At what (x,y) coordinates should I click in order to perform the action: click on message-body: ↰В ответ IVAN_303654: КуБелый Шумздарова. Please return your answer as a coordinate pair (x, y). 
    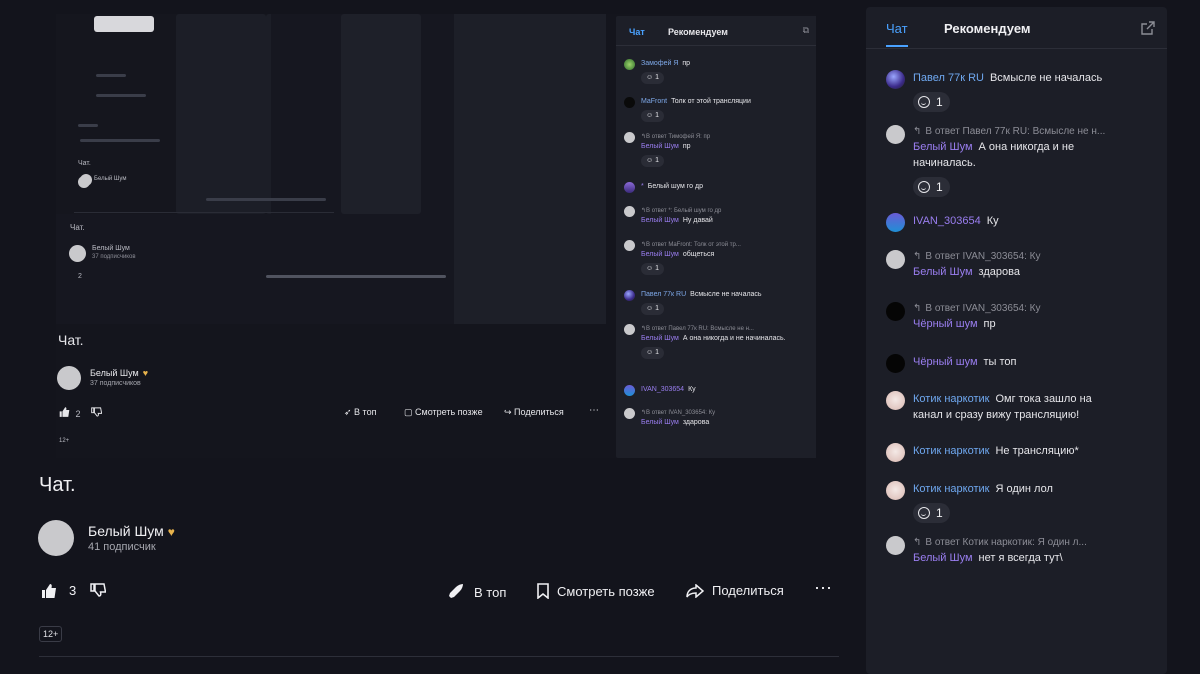
    Looking at the image, I should click on (727, 418).